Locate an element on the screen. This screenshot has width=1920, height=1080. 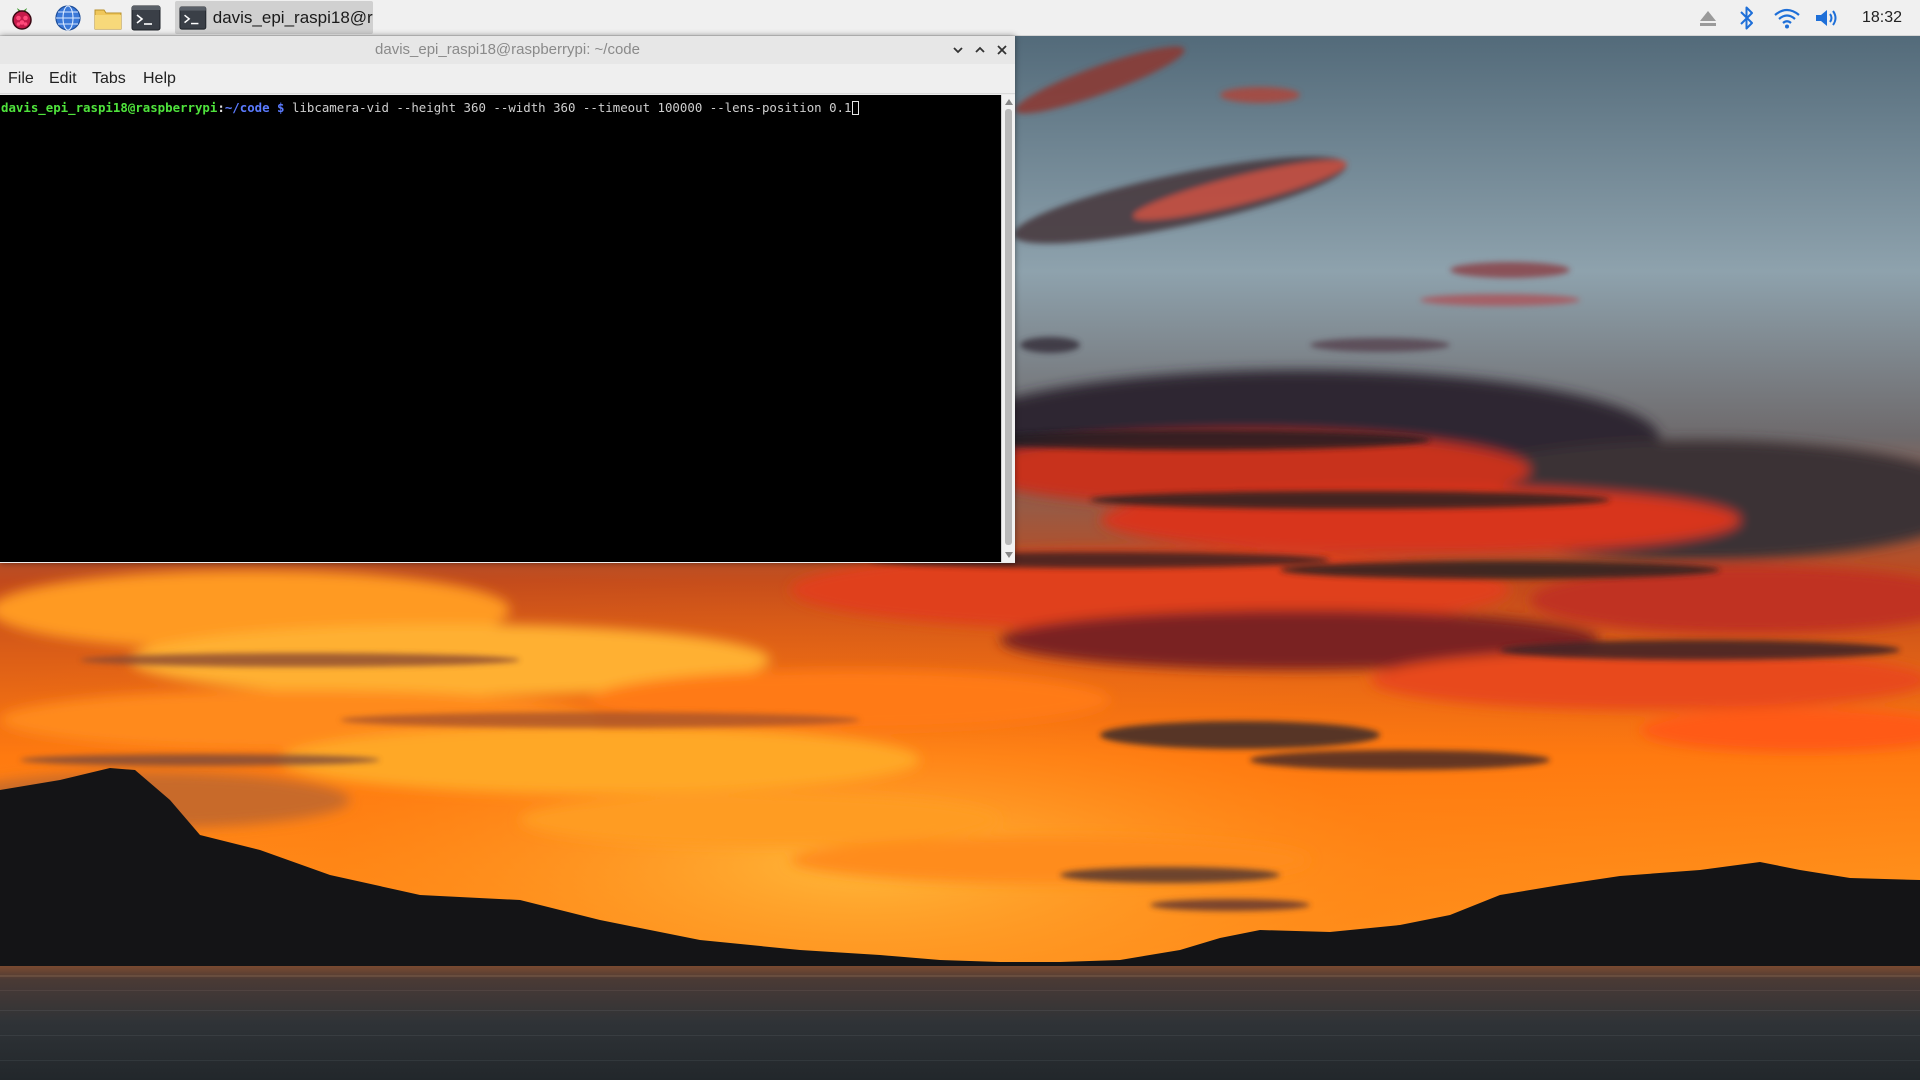
maximize-button is located at coordinates (980, 50).